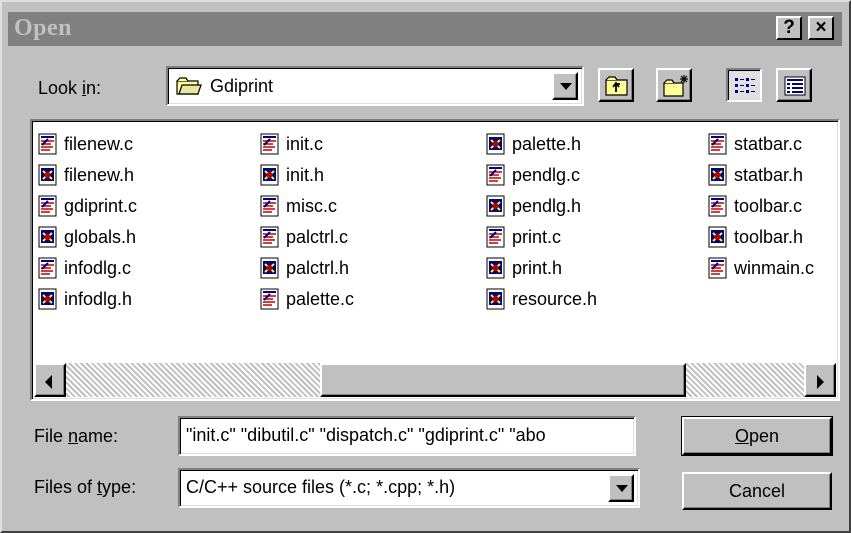 The height and width of the screenshot is (533, 851). What do you see at coordinates (425, 29) in the screenshot?
I see `title-bar: Open ? ×` at bounding box center [425, 29].